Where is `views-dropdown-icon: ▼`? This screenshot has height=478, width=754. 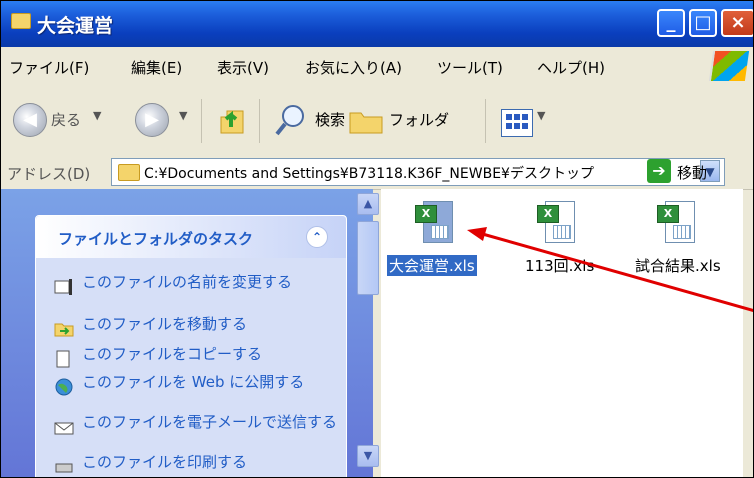 views-dropdown-icon: ▼ is located at coordinates (541, 115).